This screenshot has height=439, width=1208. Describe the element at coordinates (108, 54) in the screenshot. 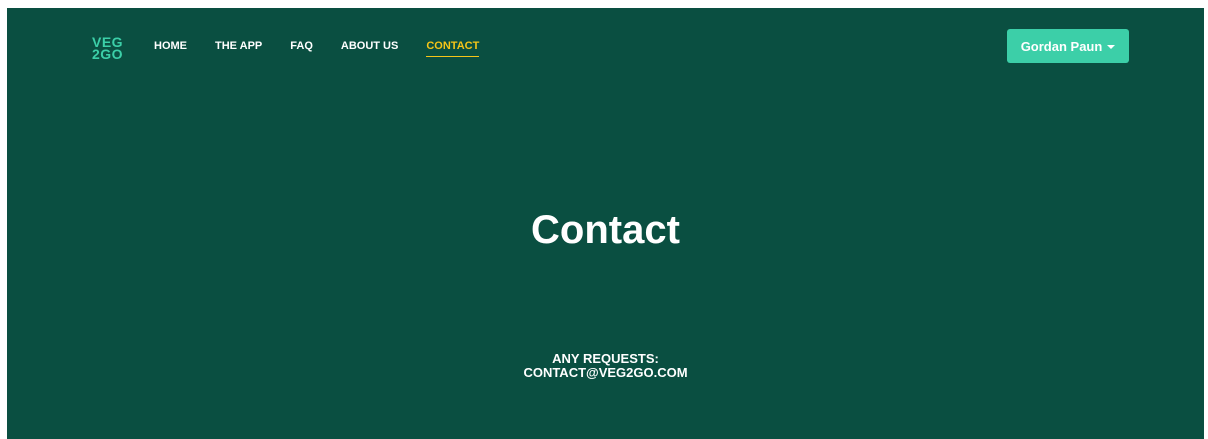

I see `logo-line-2: 2GO` at that location.